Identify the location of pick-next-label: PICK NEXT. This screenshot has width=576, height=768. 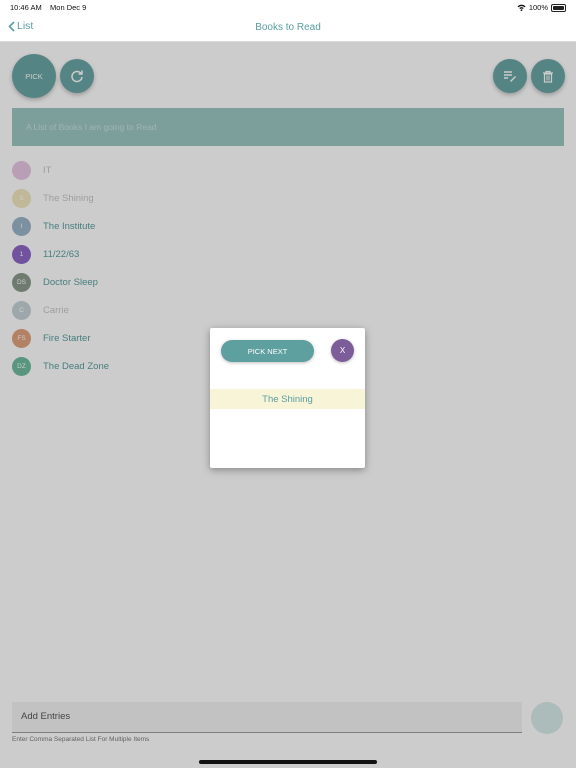
(267, 351).